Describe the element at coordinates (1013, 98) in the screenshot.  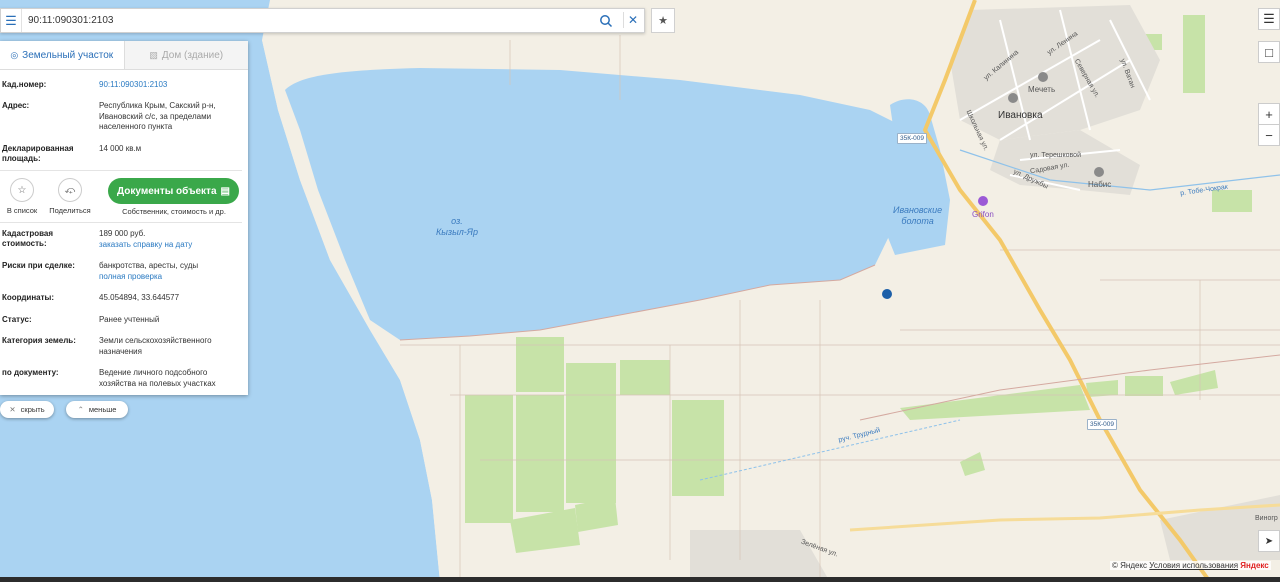
I see `town-icon` at that location.